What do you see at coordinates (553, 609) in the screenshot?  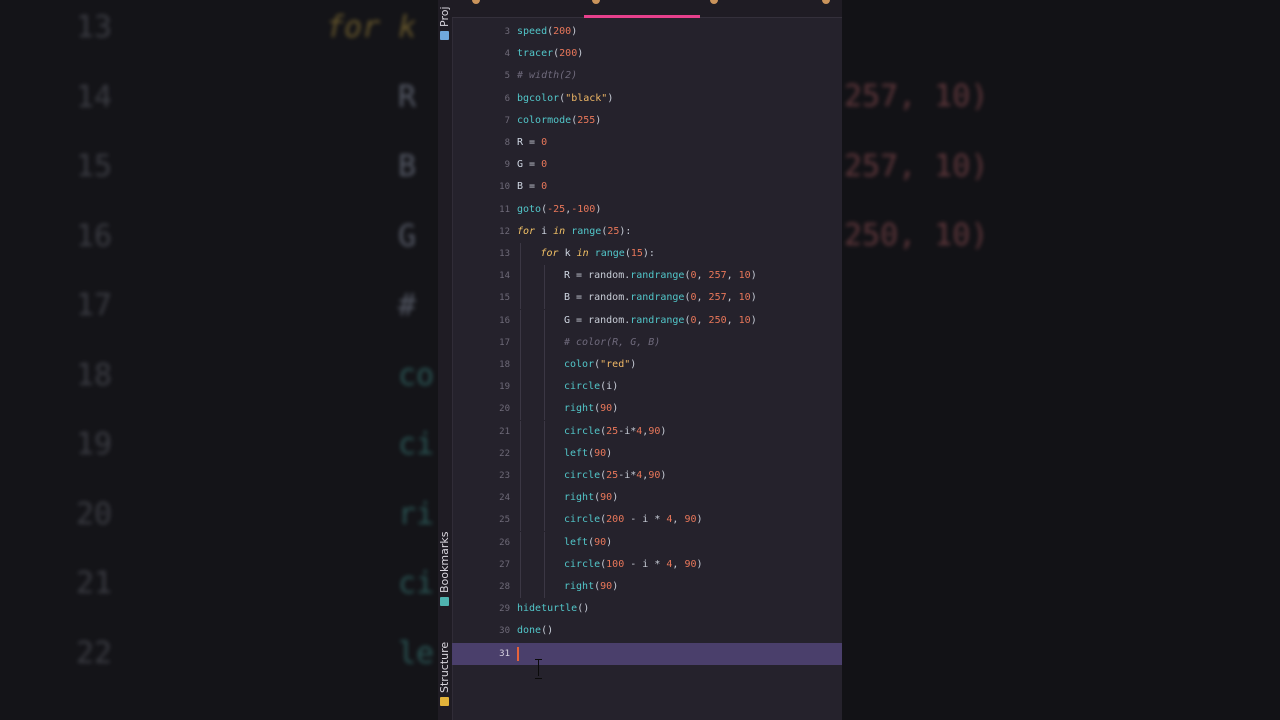 I see `code-line: hideturtle()` at bounding box center [553, 609].